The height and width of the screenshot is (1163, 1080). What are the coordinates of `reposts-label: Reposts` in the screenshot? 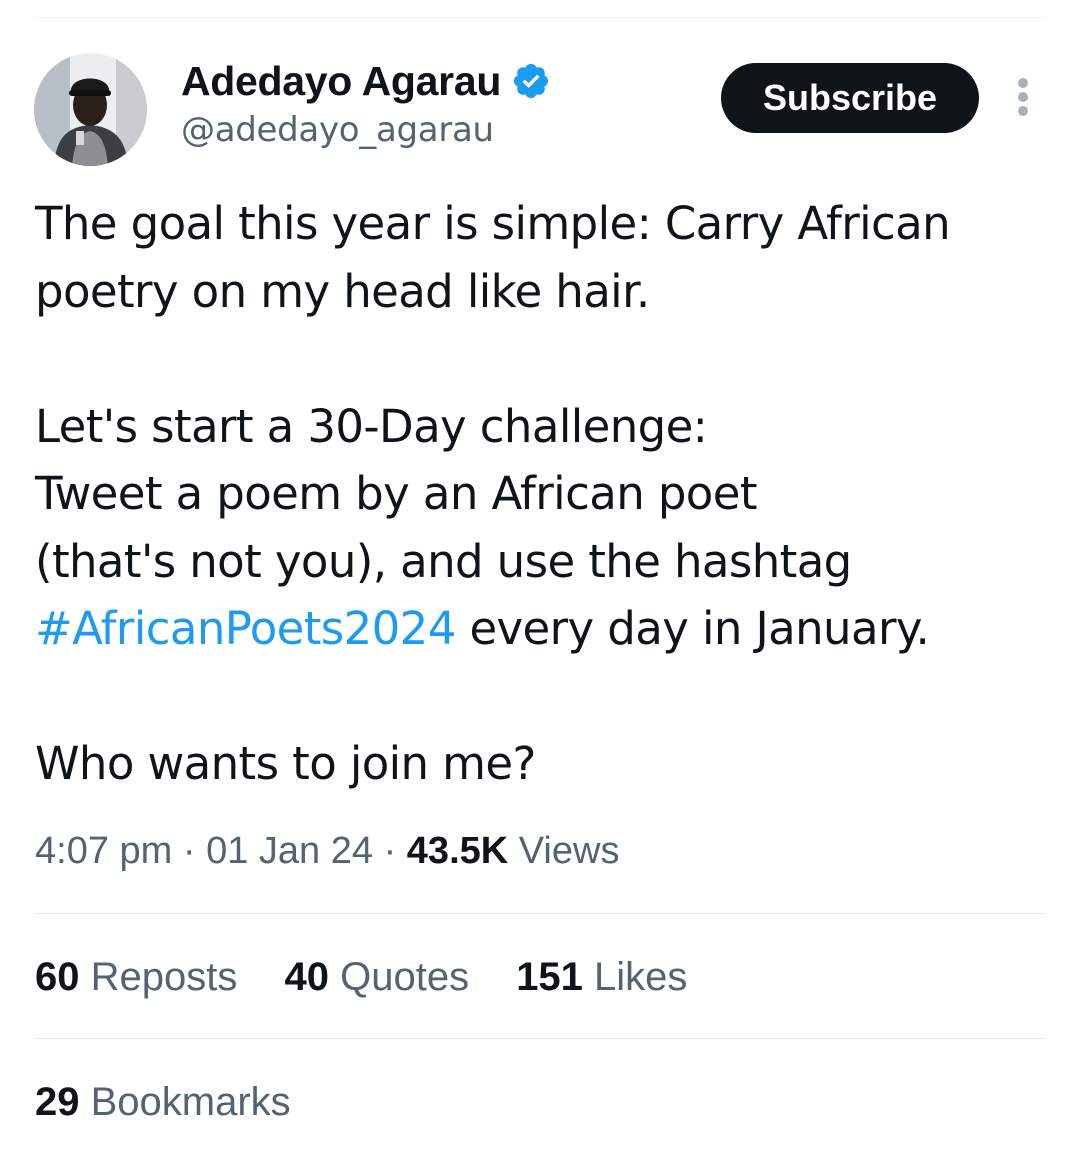 It's located at (158, 977).